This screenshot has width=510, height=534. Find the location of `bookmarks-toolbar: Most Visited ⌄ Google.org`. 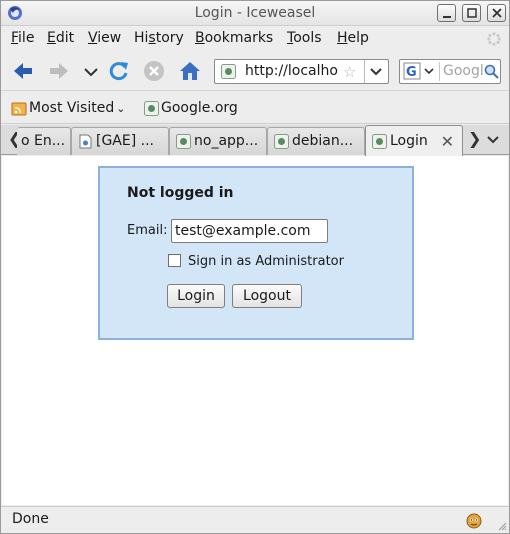

bookmarks-toolbar: Most Visited ⌄ Google.org is located at coordinates (255, 108).